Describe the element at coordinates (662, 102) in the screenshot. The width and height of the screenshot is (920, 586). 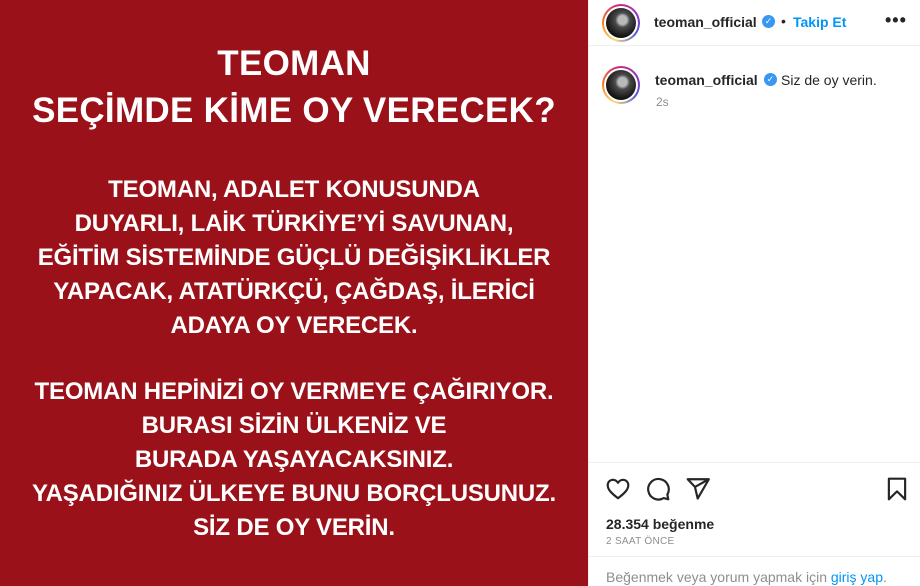
I see `caption-time: 2s` at that location.